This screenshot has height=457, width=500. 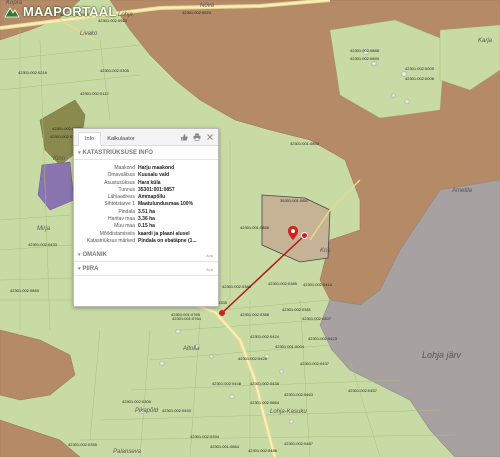 What do you see at coordinates (94, 93) in the screenshot?
I see `parcel-label: 42301:002:0112` at bounding box center [94, 93].